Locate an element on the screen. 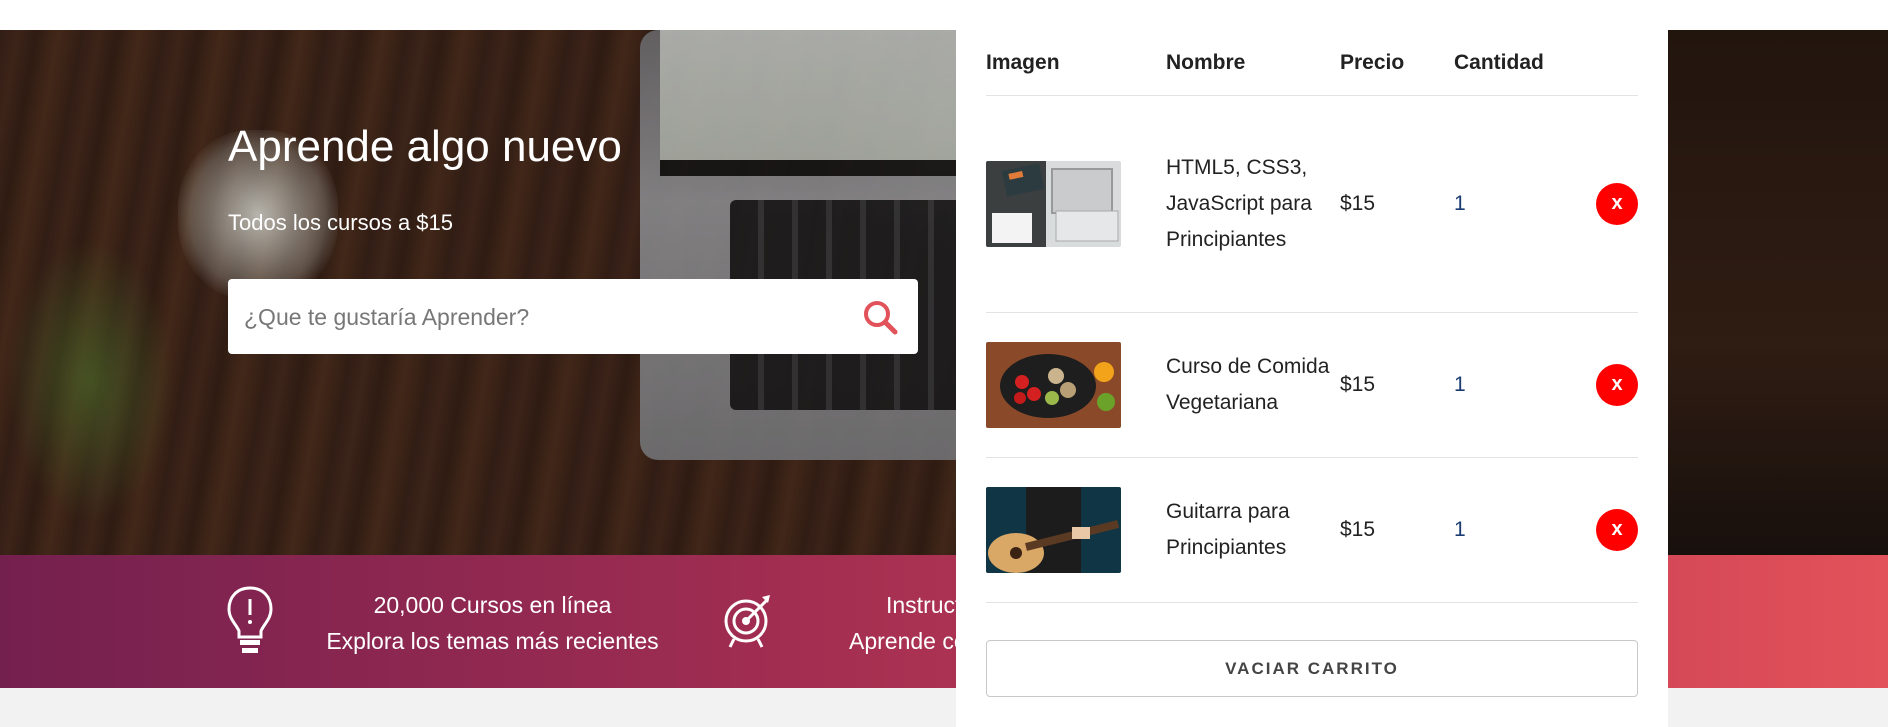 The width and height of the screenshot is (1888, 727). empty-cart-button: VACIAR CARRITO is located at coordinates (1312, 668).